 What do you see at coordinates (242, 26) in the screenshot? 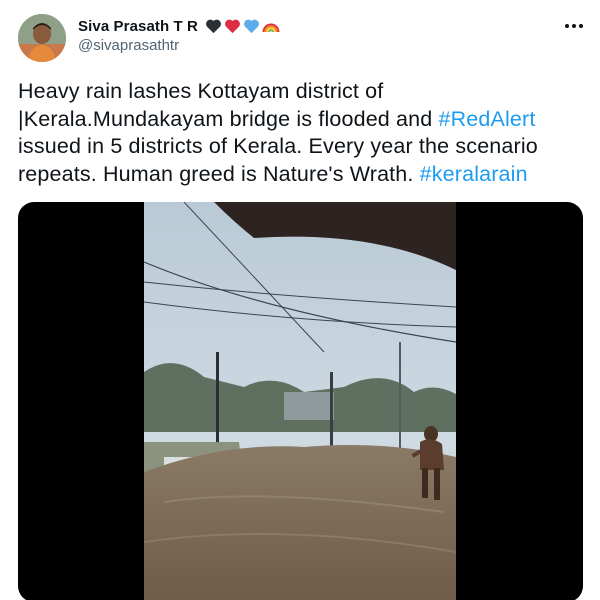
I see `name-emojis` at bounding box center [242, 26].